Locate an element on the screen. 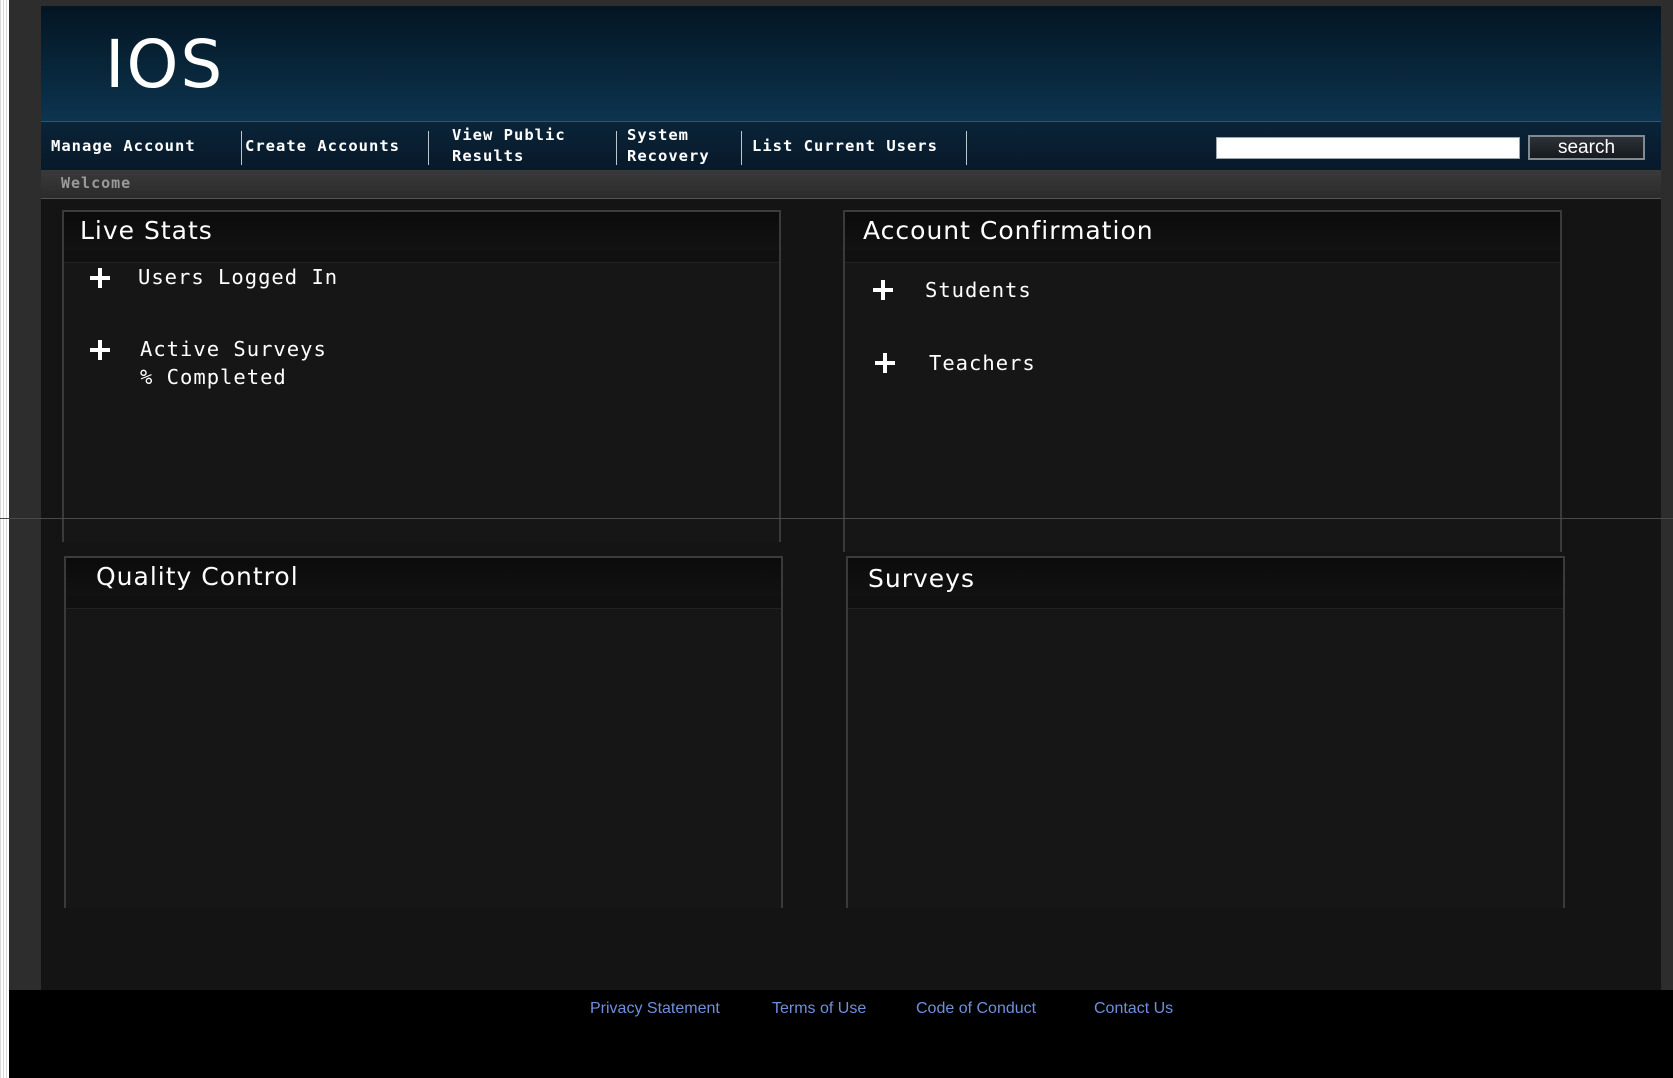  item-label: Active Surveys is located at coordinates (233, 349).